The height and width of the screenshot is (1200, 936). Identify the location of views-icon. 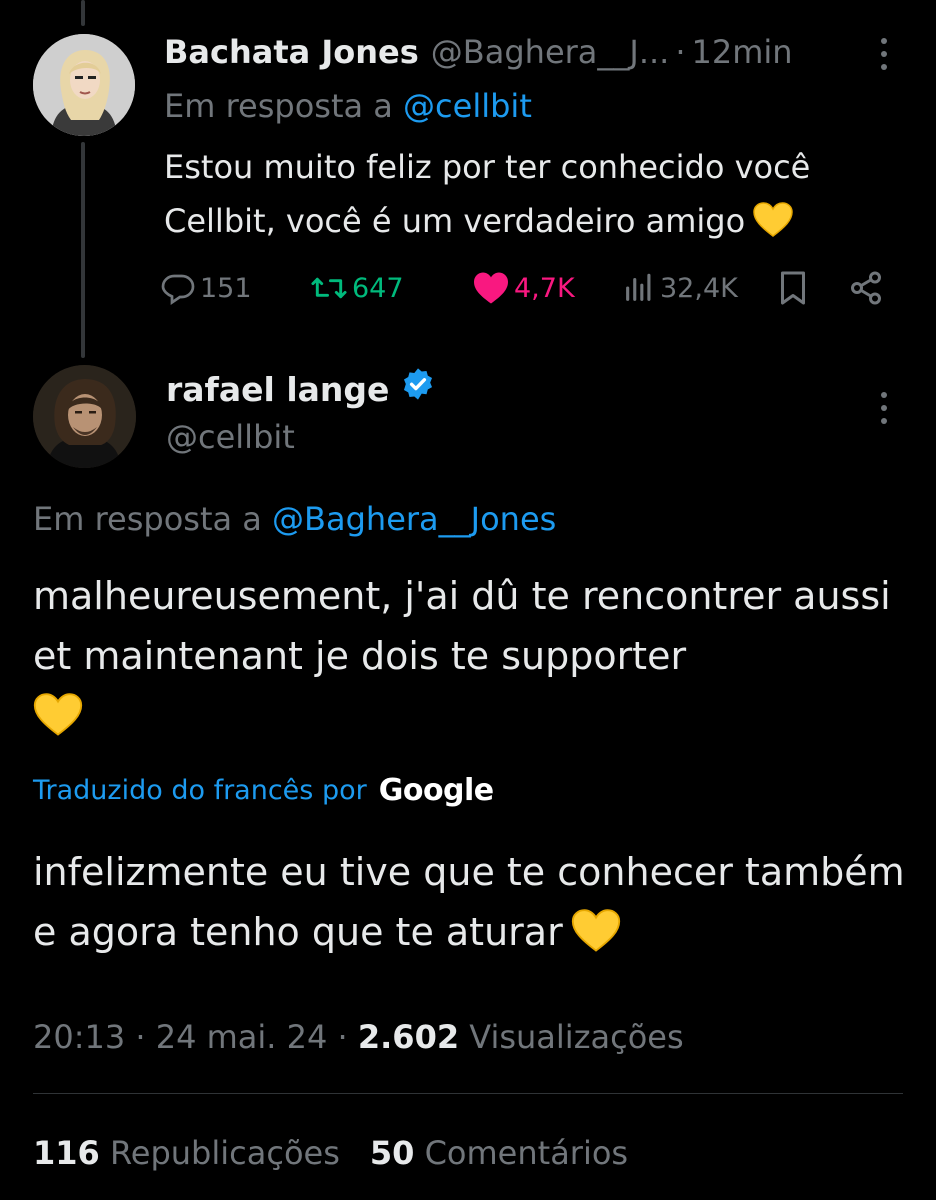
(639, 288).